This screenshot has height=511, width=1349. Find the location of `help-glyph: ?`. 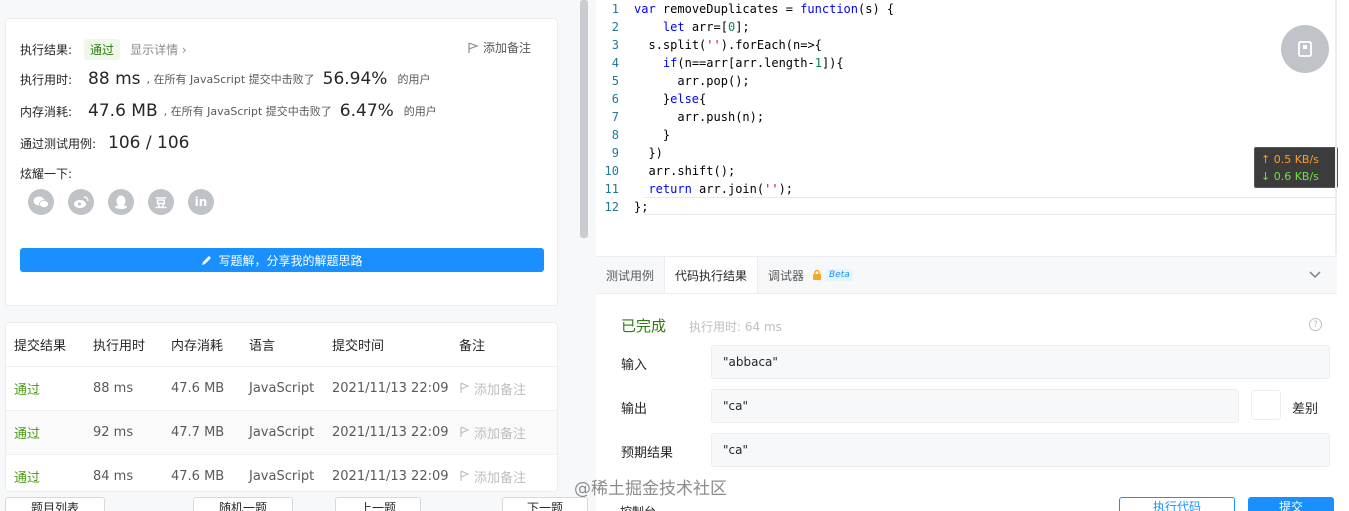

help-glyph: ? is located at coordinates (1315, 324).